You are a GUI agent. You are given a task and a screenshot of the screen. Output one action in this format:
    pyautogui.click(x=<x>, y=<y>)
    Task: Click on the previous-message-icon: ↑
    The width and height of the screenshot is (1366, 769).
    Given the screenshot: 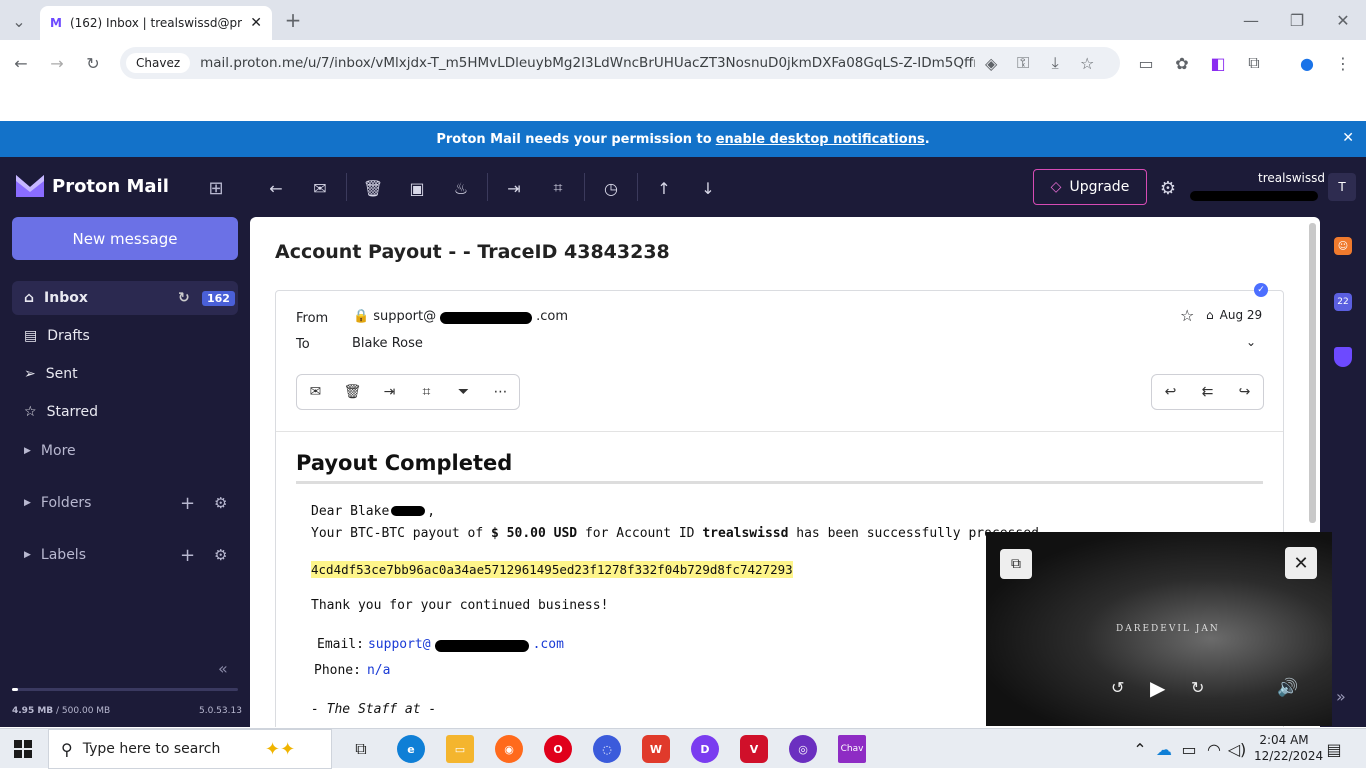 What is the action you would take?
    pyautogui.click(x=664, y=188)
    